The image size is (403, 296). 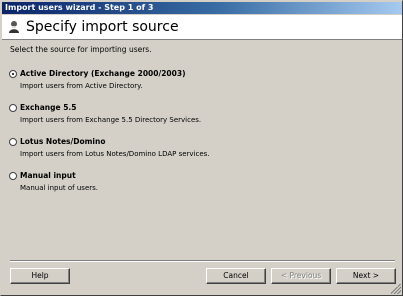 What do you see at coordinates (202, 261) in the screenshot?
I see `footer-separator` at bounding box center [202, 261].